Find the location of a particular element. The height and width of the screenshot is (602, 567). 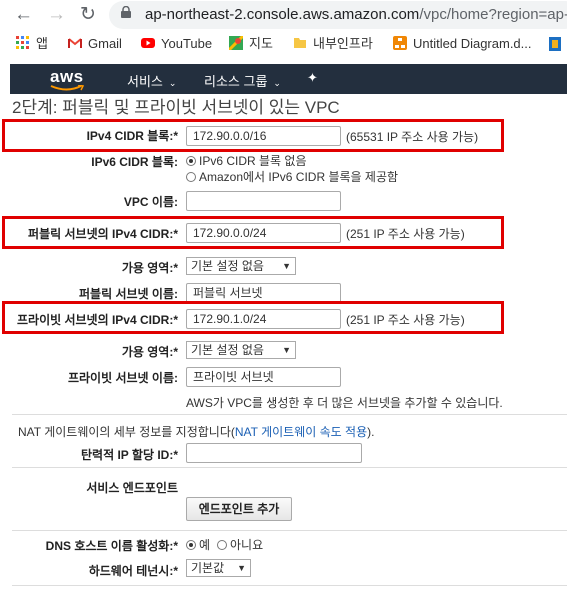

private-az-select: 기본 설정 없음 ▼ is located at coordinates (241, 350).